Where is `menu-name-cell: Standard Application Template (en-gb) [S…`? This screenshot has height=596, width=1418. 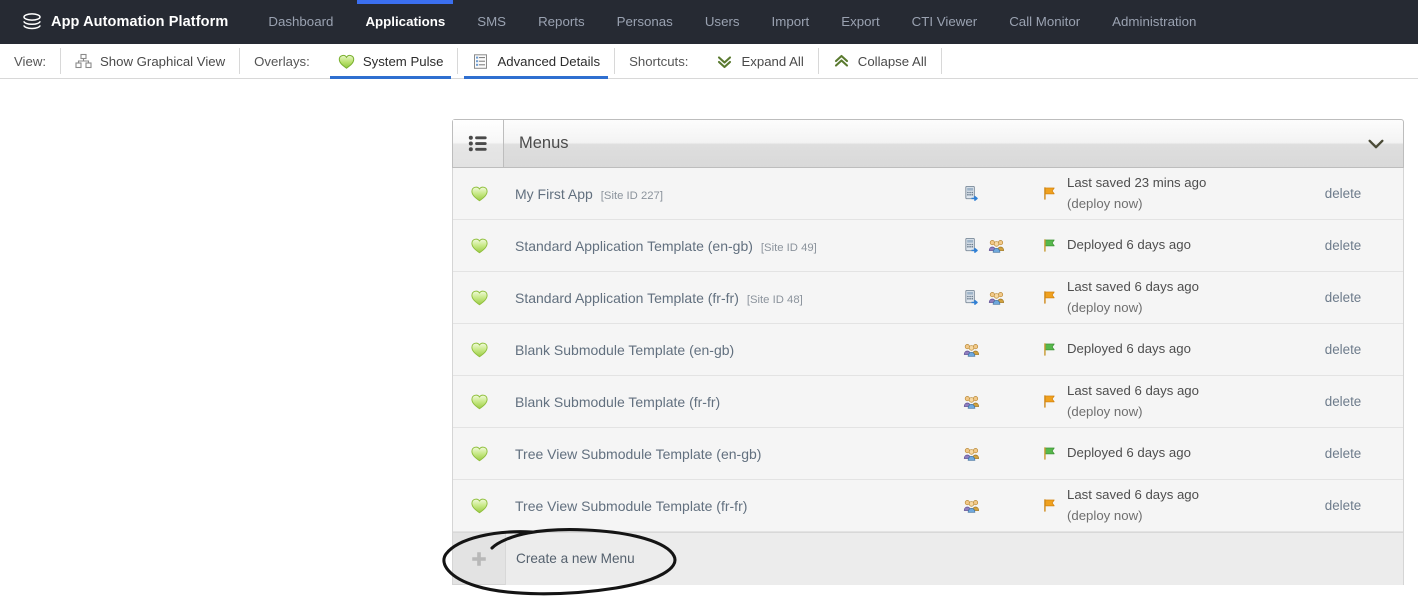 menu-name-cell: Standard Application Template (en-gb) [S… is located at coordinates (719, 246).